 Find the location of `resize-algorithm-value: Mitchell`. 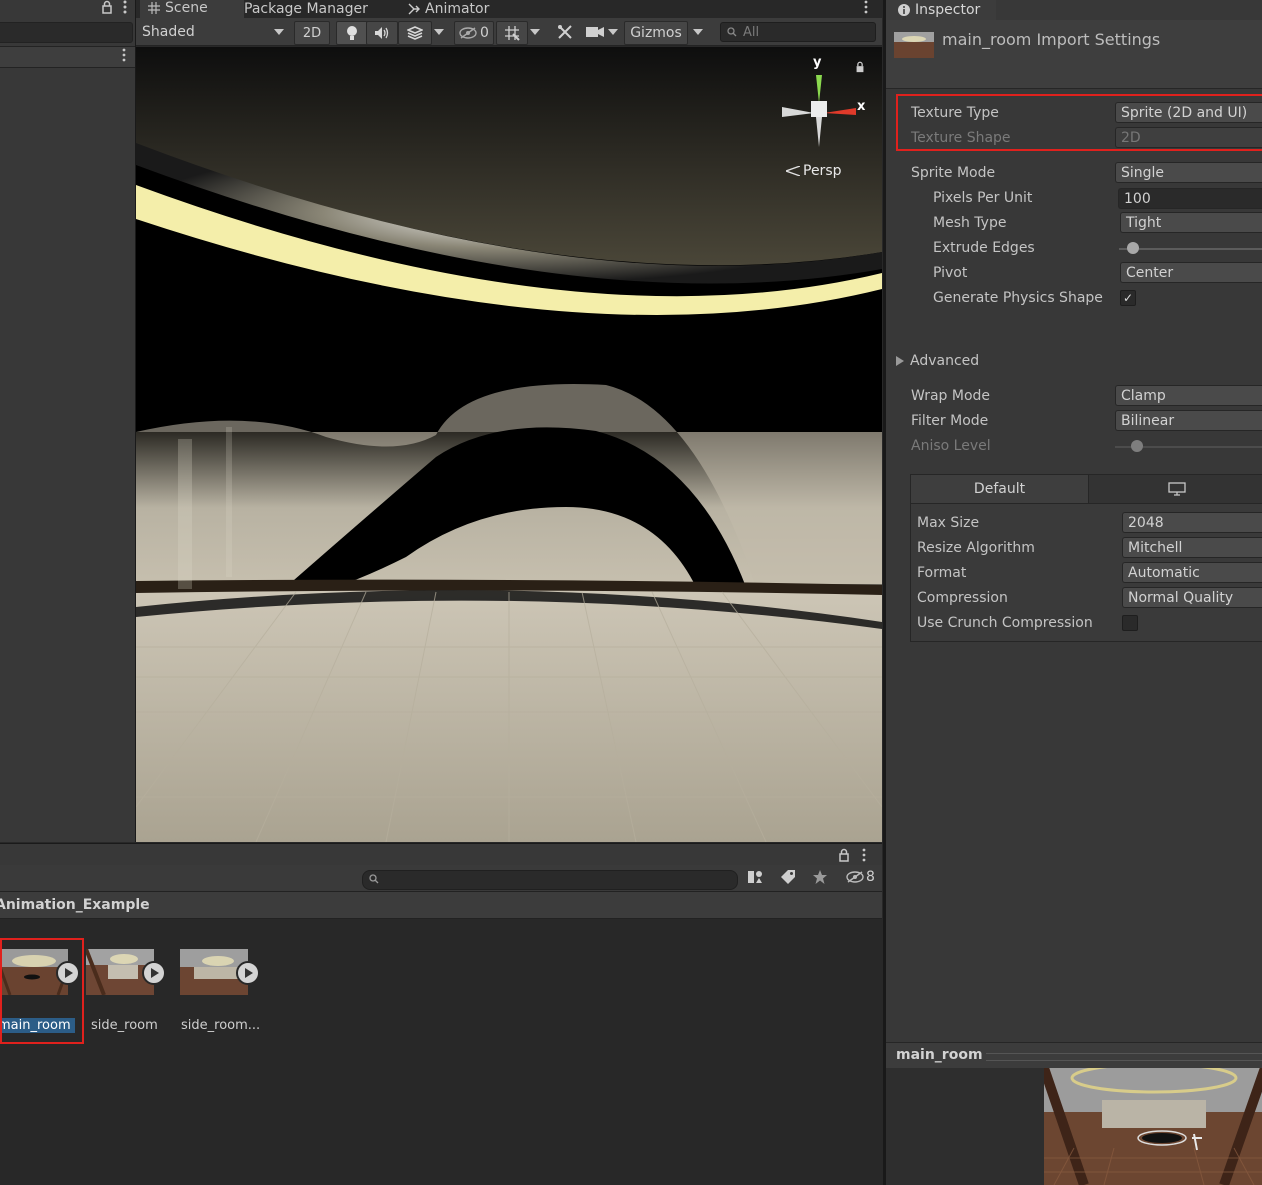

resize-algorithm-value: Mitchell is located at coordinates (1155, 548).